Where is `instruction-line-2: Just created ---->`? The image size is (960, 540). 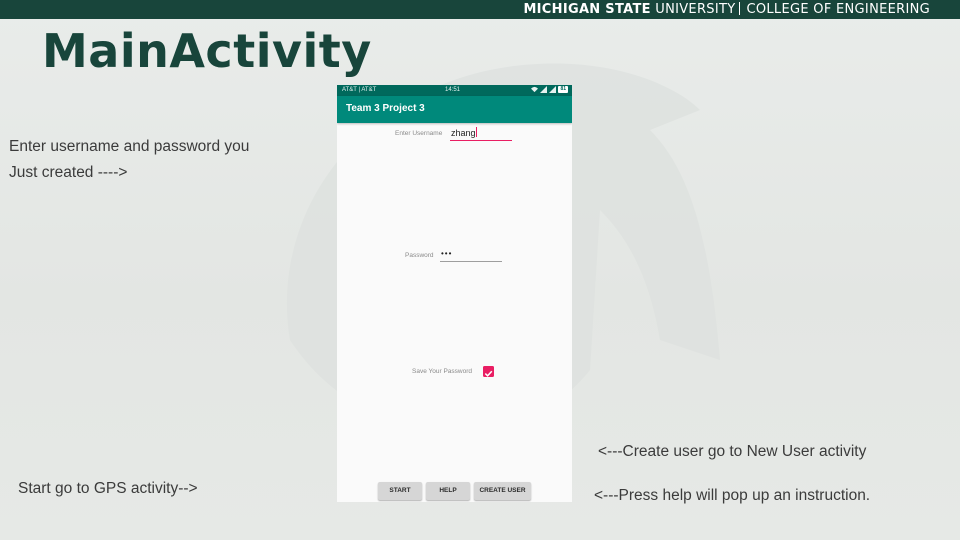 instruction-line-2: Just created ----> is located at coordinates (68, 172).